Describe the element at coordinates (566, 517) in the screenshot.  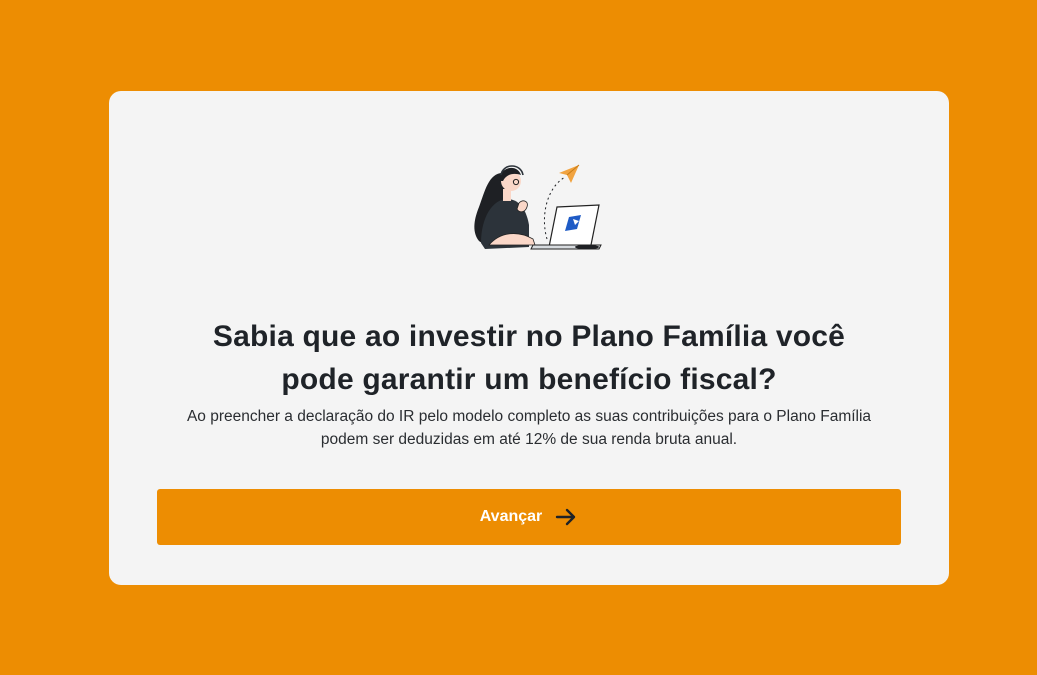
I see `arrow-right-icon` at that location.